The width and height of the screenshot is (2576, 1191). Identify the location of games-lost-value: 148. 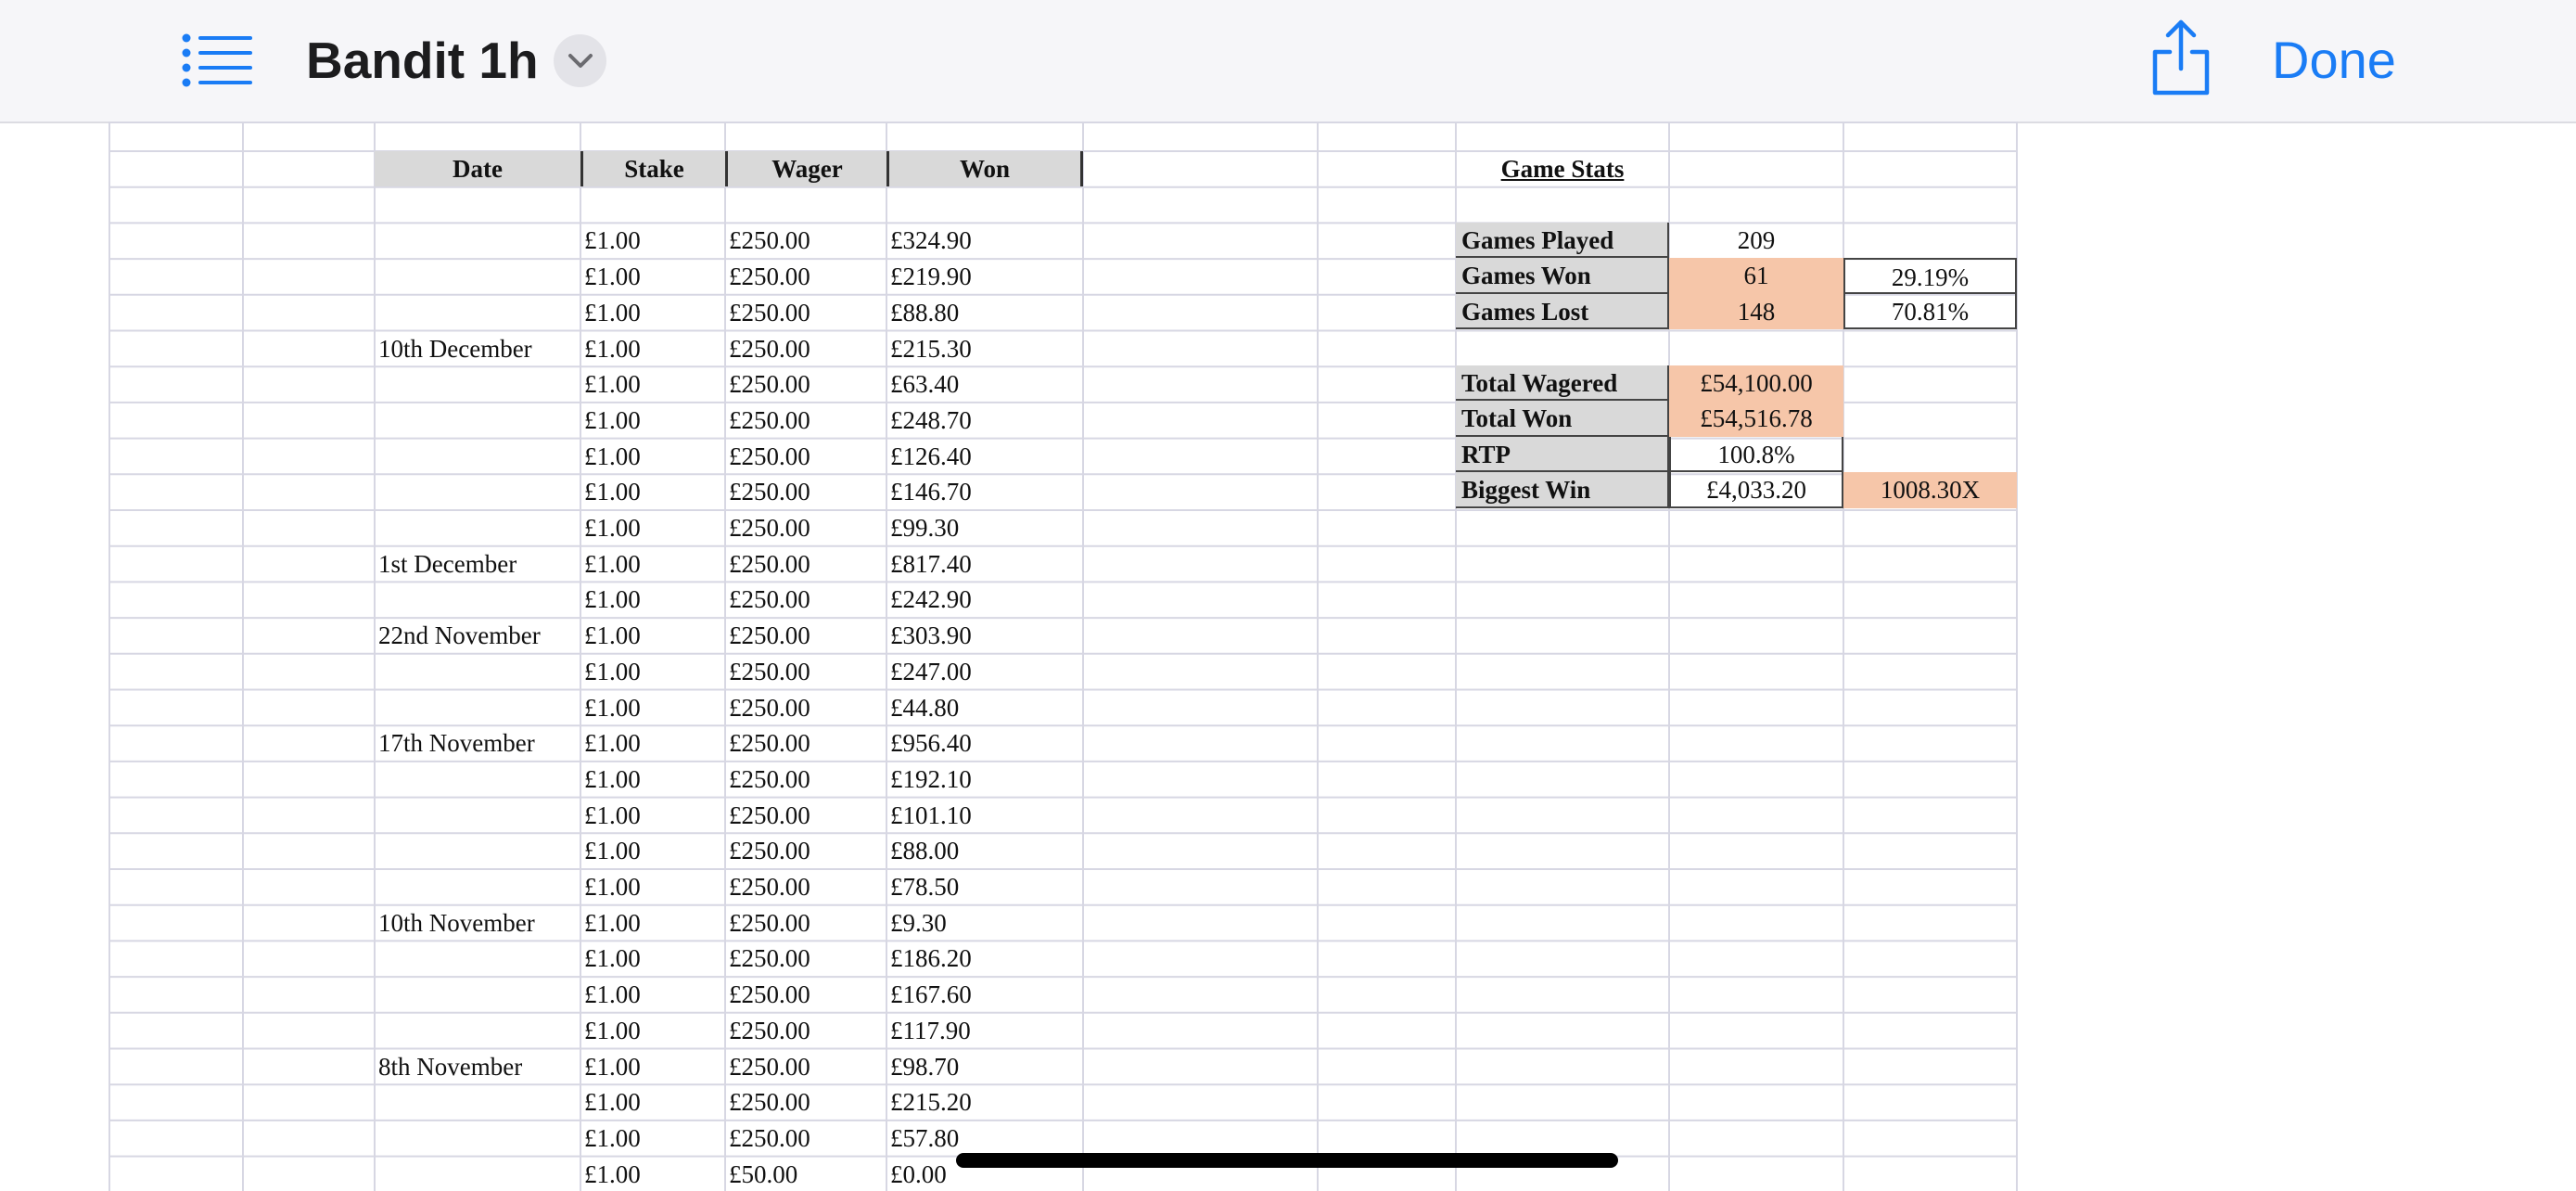
(1756, 311).